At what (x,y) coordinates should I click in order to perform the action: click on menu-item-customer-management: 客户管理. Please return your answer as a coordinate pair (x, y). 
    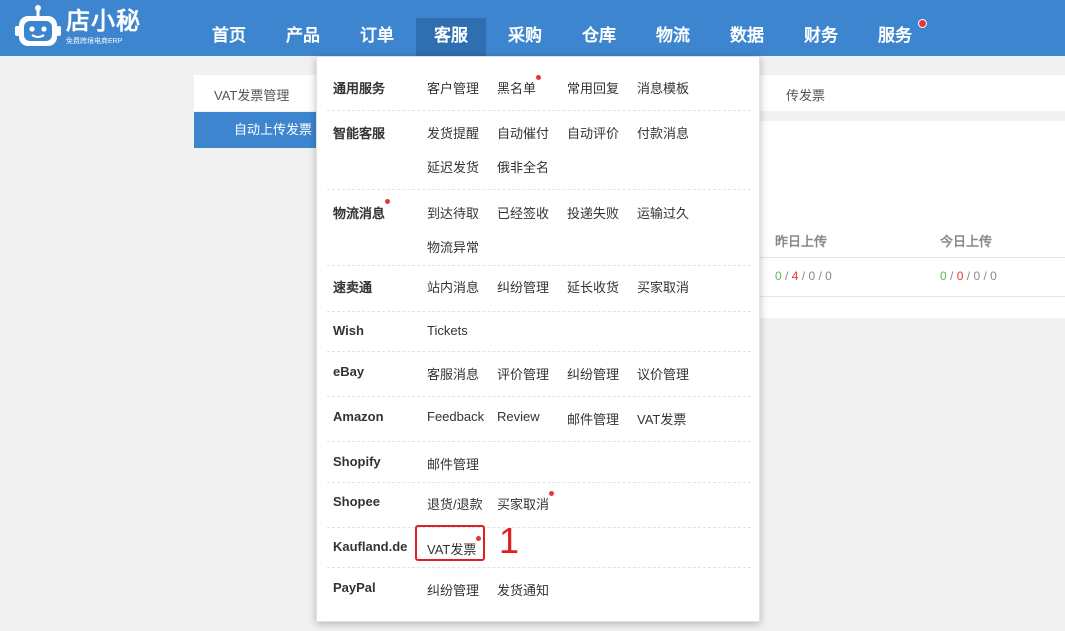
    Looking at the image, I should click on (453, 87).